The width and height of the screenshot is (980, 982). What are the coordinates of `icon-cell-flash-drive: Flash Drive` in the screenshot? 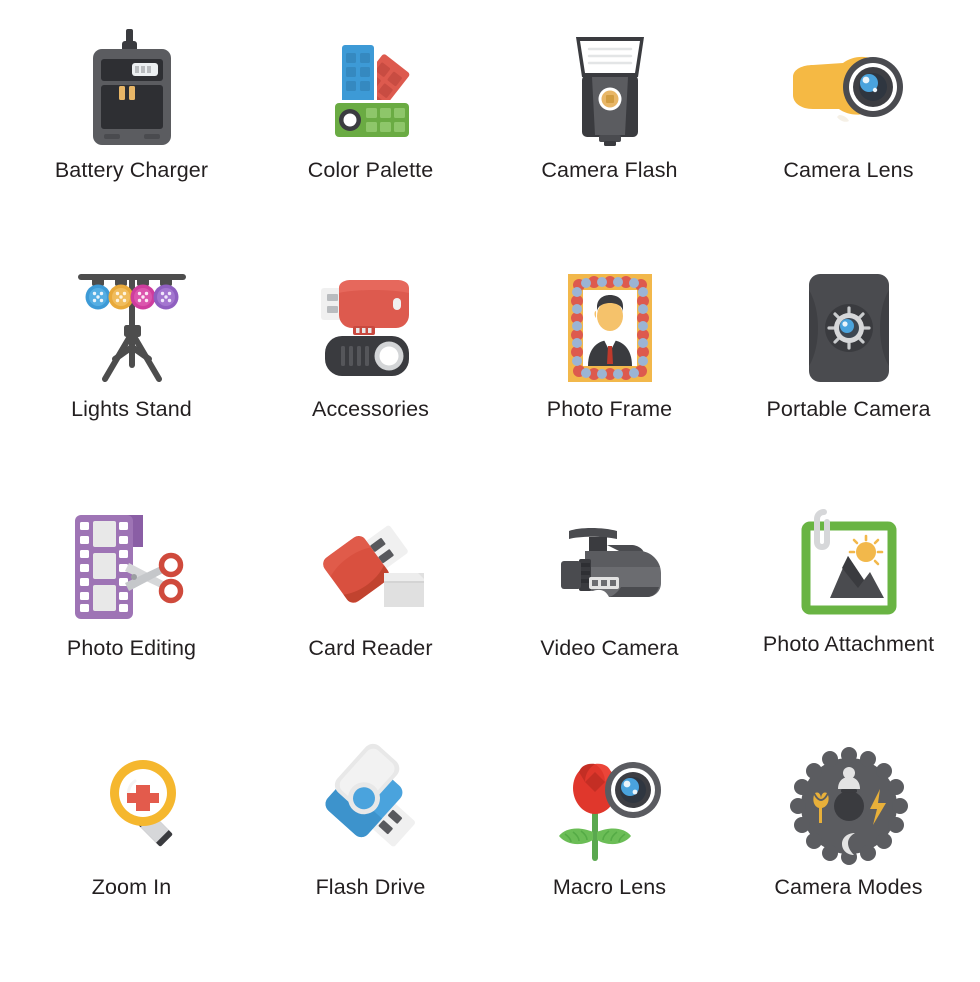 It's located at (370, 862).